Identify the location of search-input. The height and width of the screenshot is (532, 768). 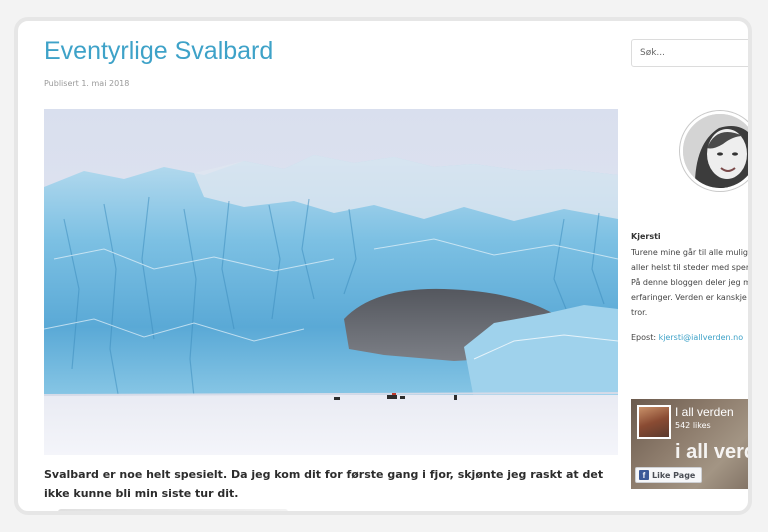
(689, 53).